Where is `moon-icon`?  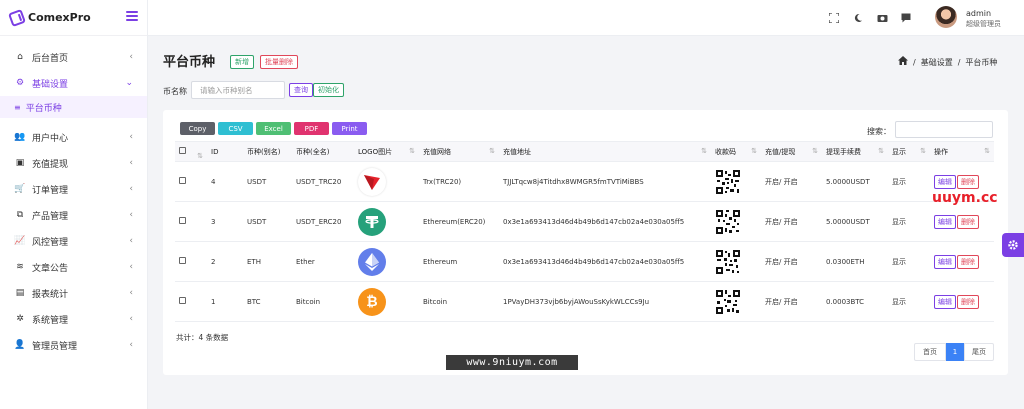
moon-icon is located at coordinates (858, 18).